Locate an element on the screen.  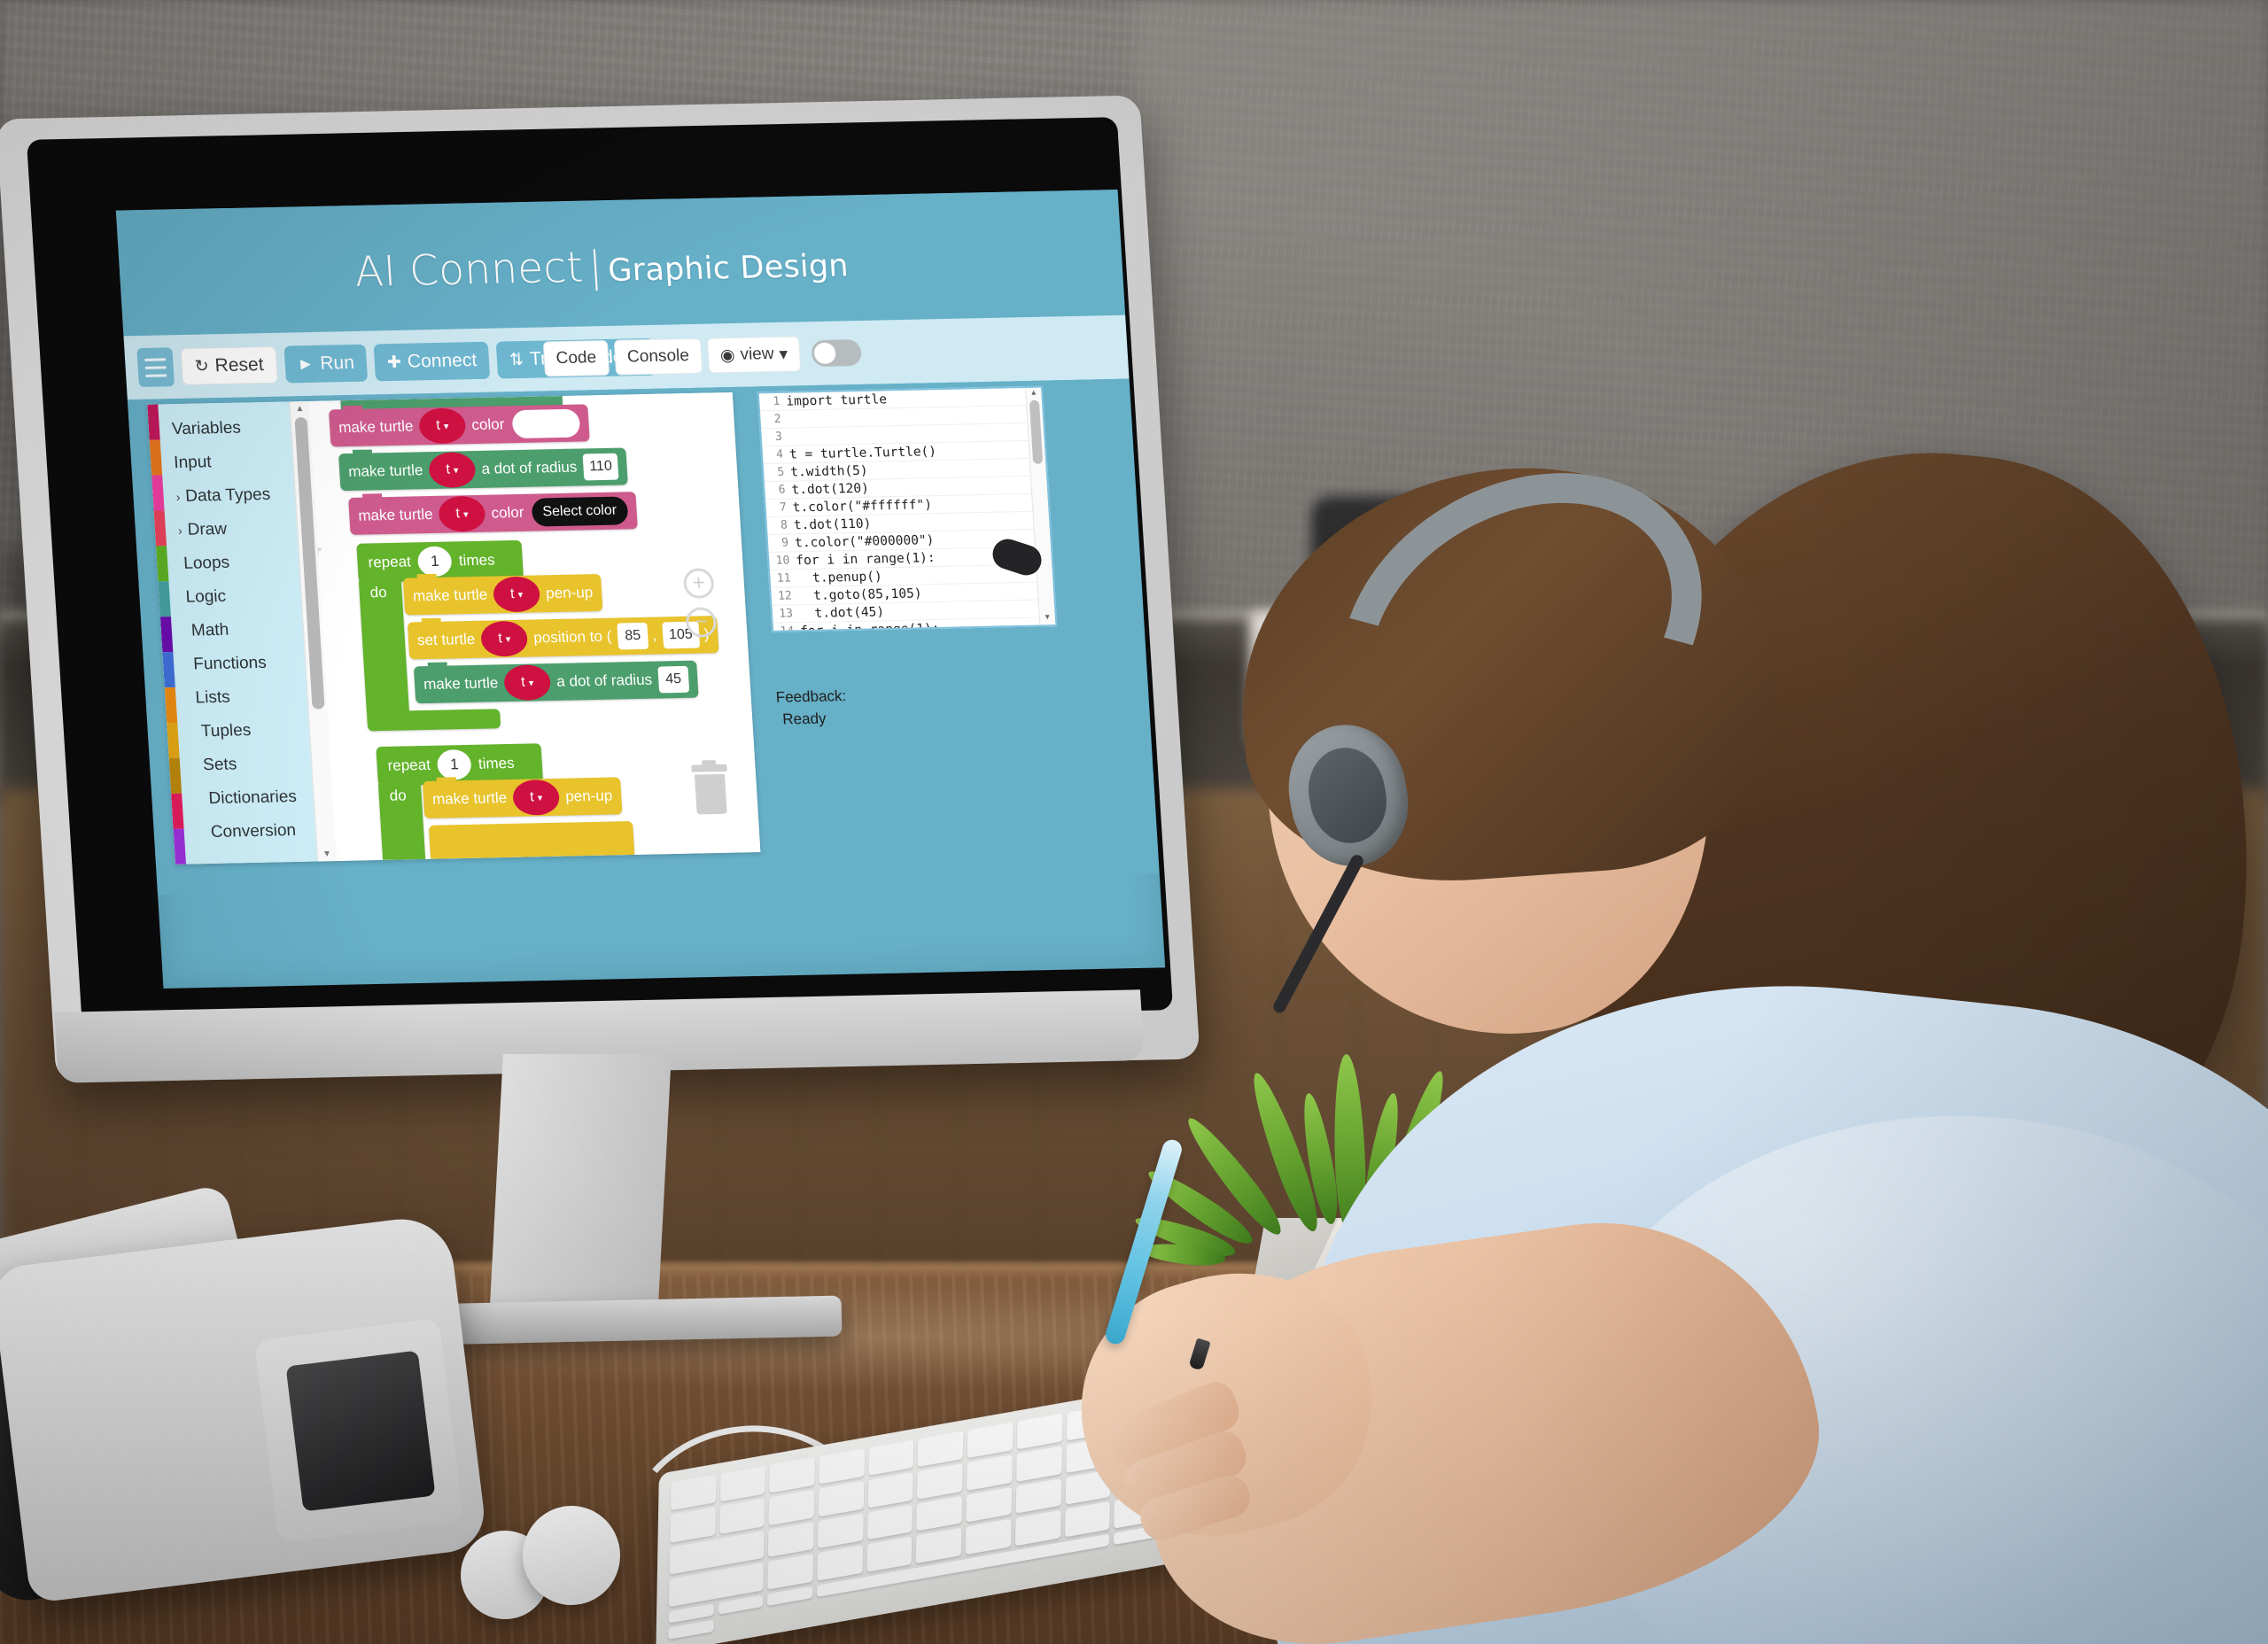
block-make-turtle-color-white: make turtle t ▾ color is located at coordinates (459, 425).